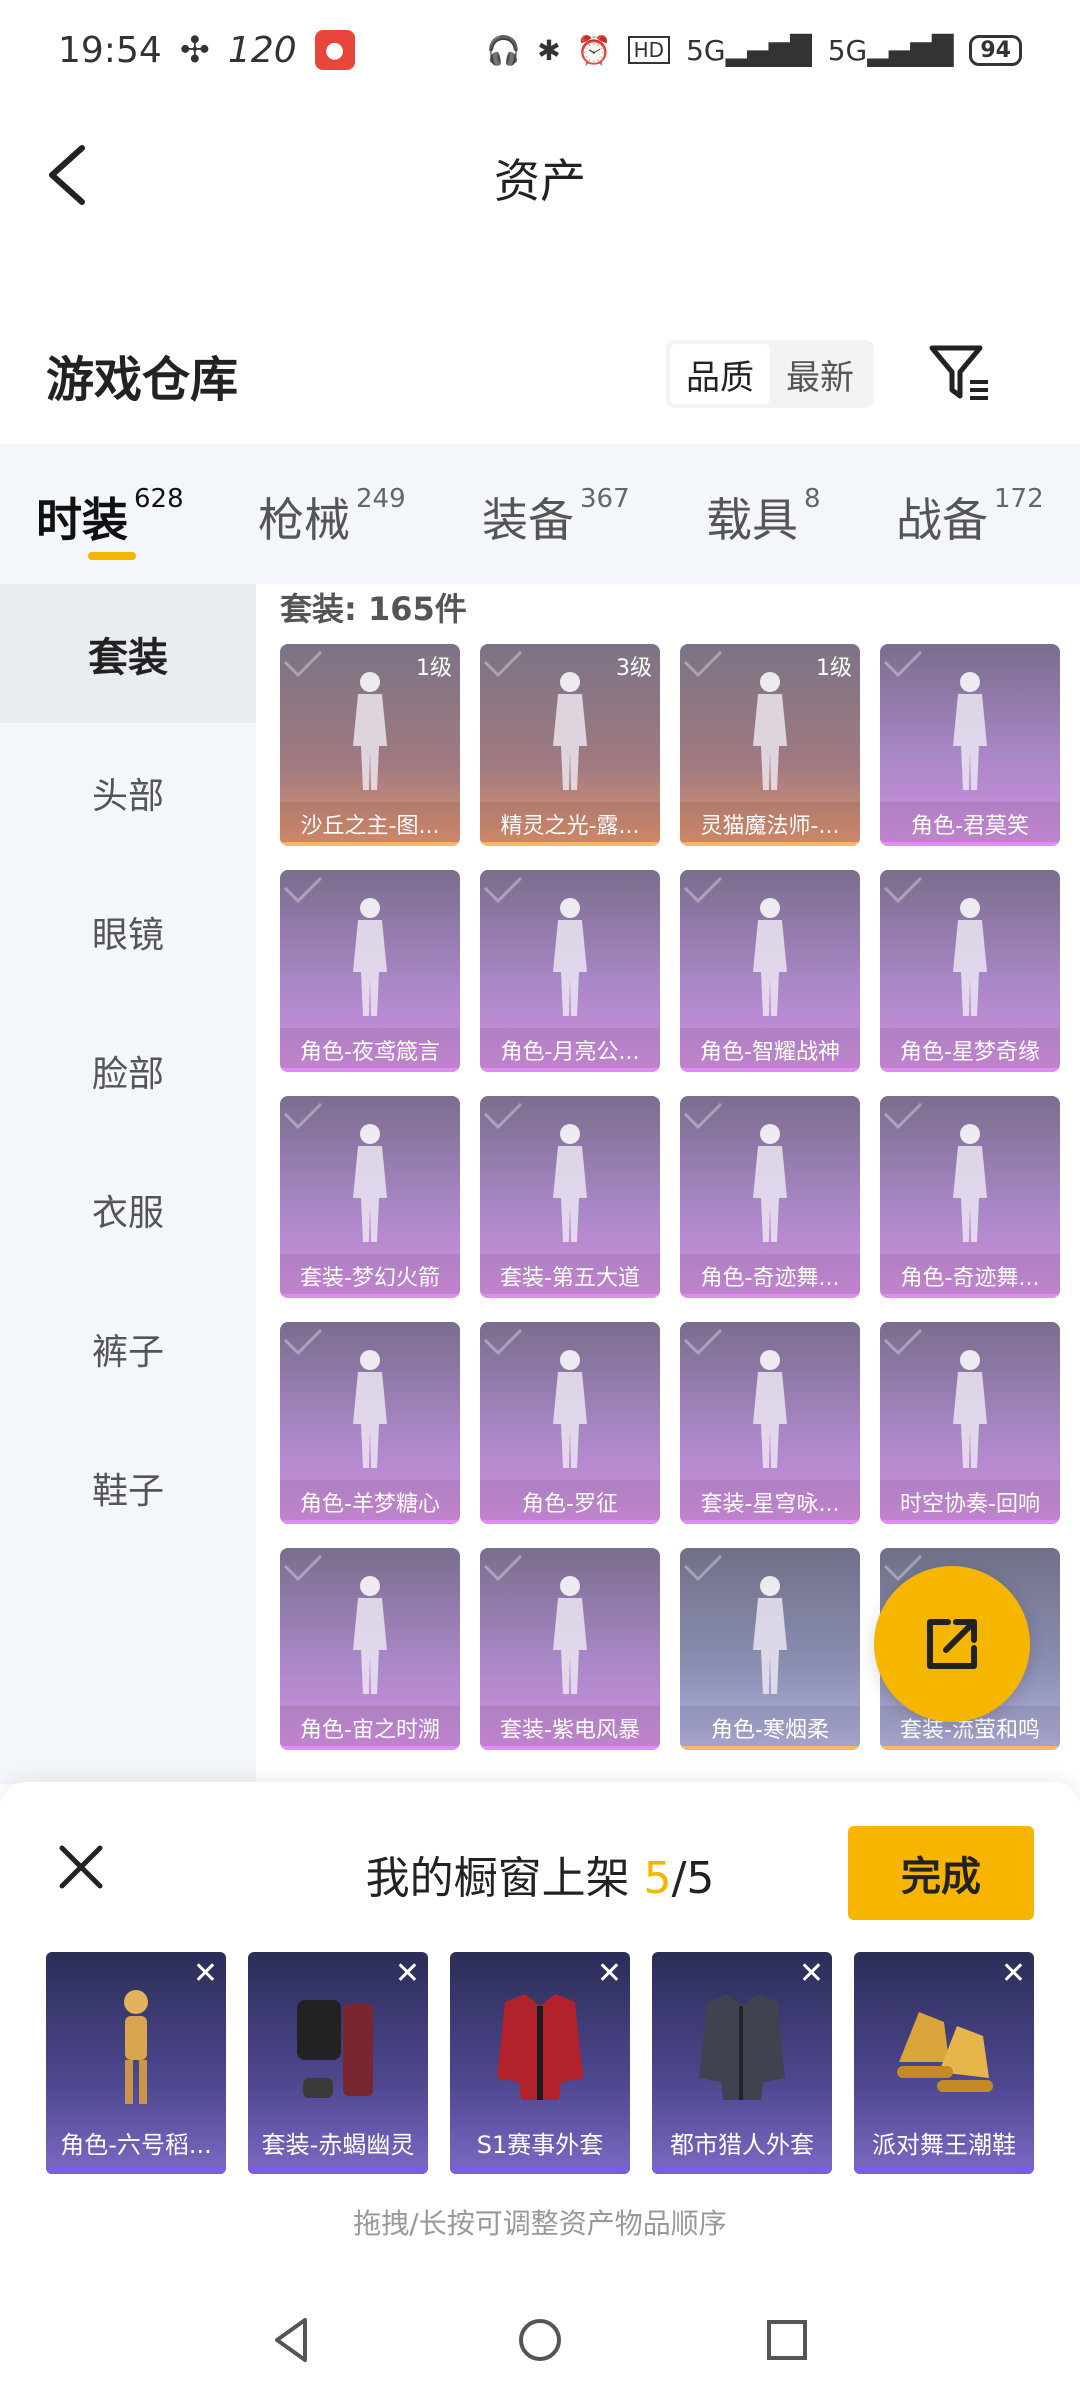 The image size is (1080, 2400). What do you see at coordinates (373, 609) in the screenshot?
I see `set-count-label: 套装: 165件` at bounding box center [373, 609].